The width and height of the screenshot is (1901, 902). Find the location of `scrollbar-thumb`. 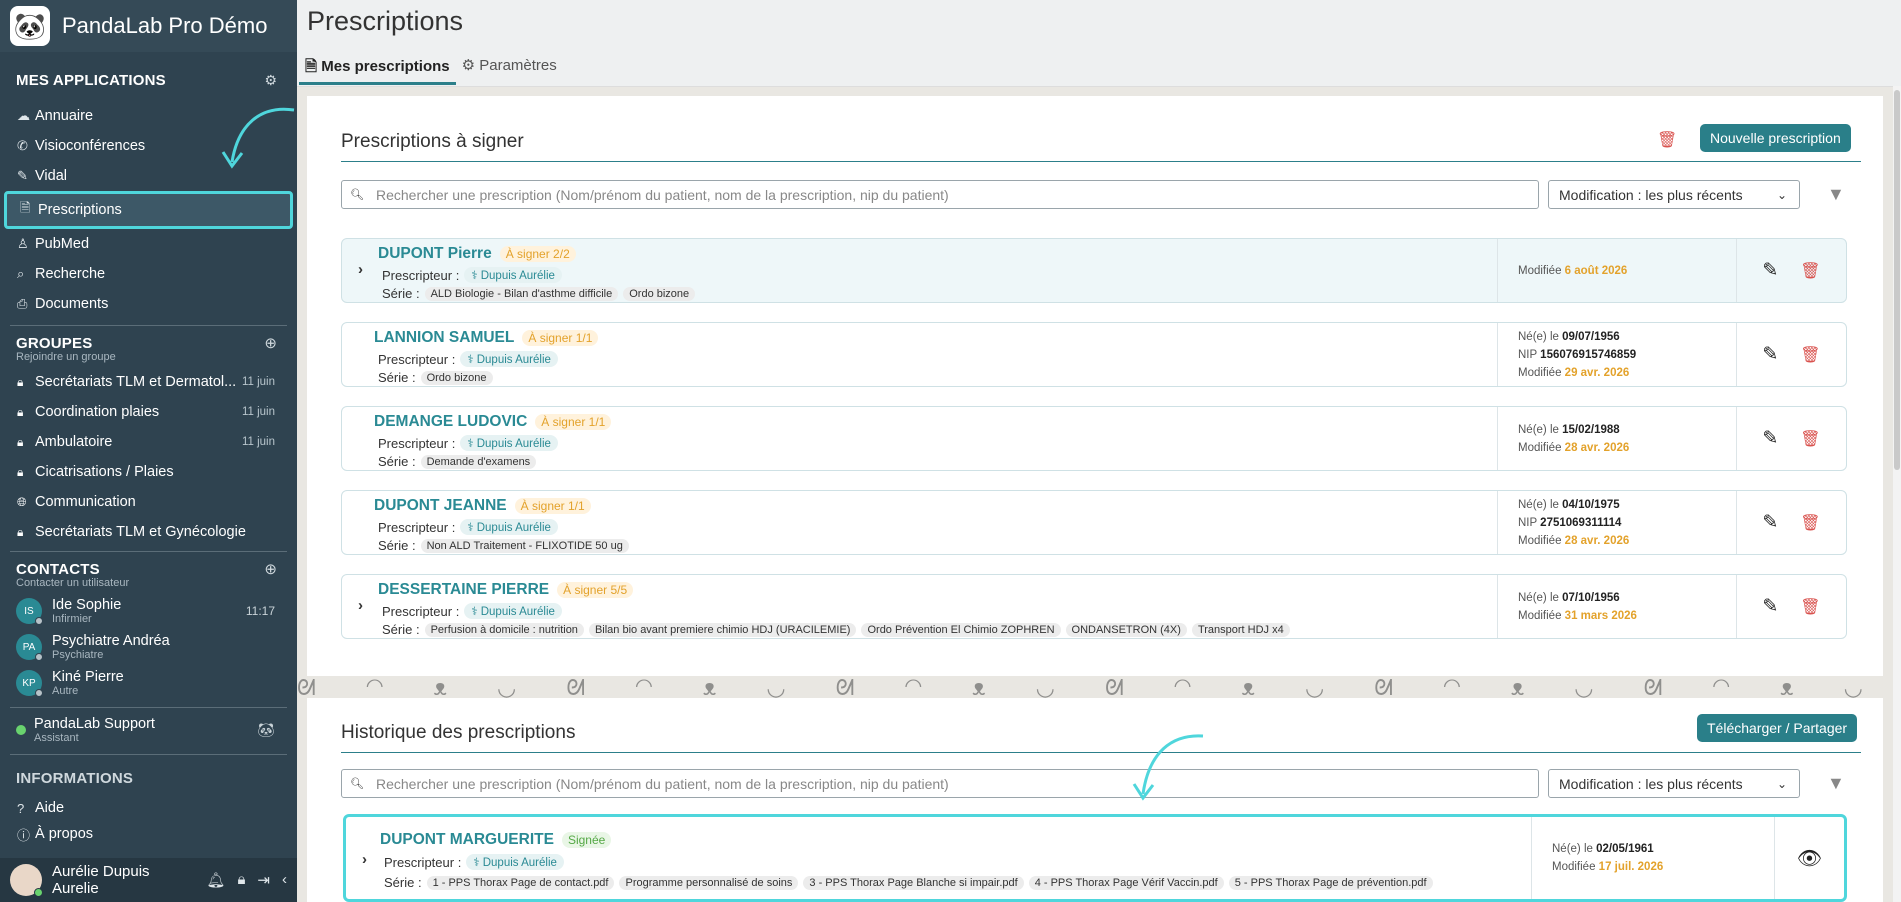

scrollbar-thumb is located at coordinates (1897, 280).